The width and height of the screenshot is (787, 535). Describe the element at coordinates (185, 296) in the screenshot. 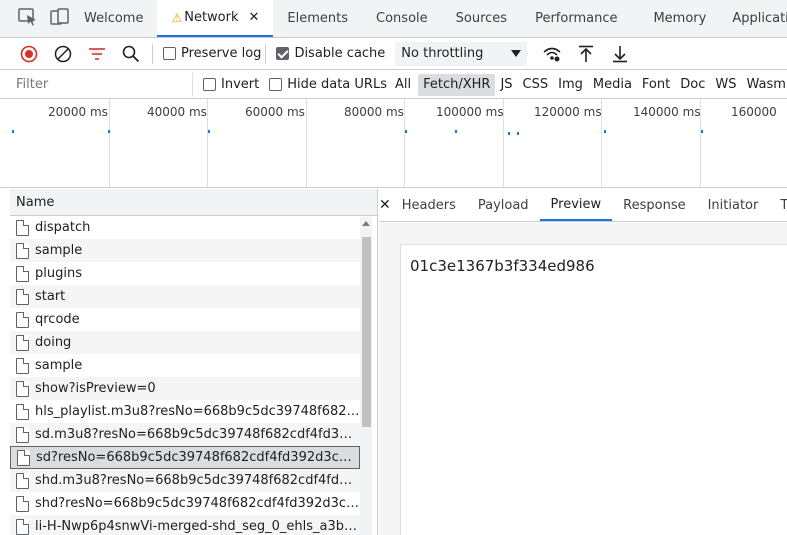

I see `request-row: start` at that location.